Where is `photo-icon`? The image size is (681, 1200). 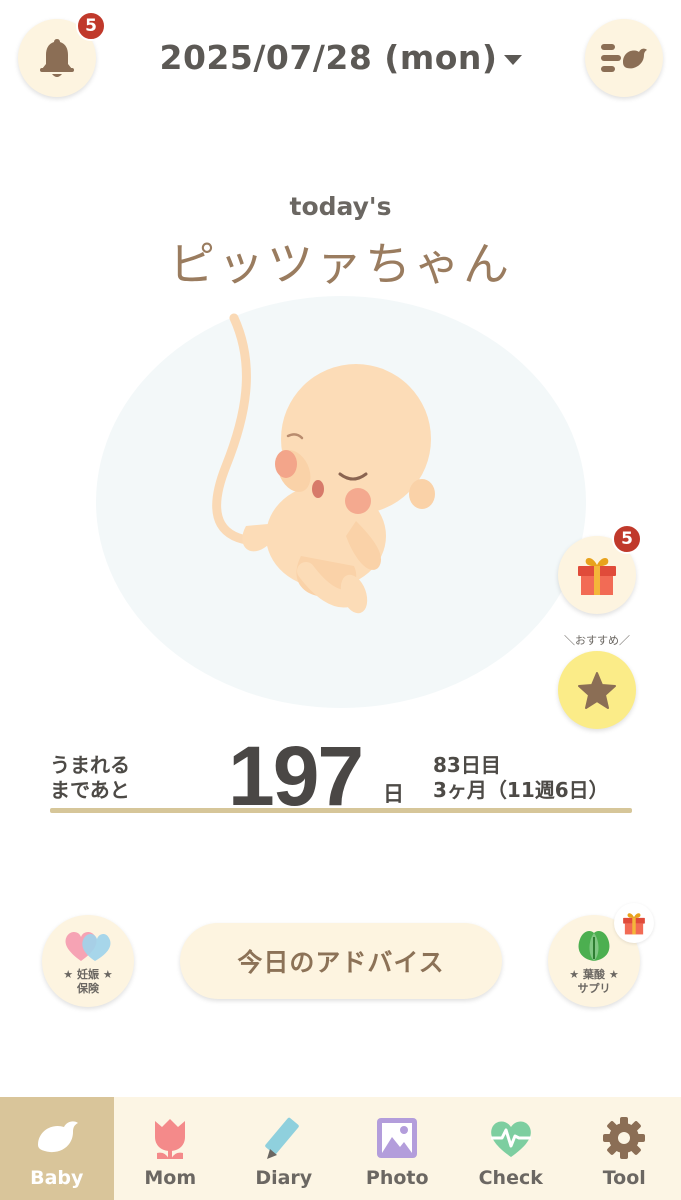 photo-icon is located at coordinates (397, 1138).